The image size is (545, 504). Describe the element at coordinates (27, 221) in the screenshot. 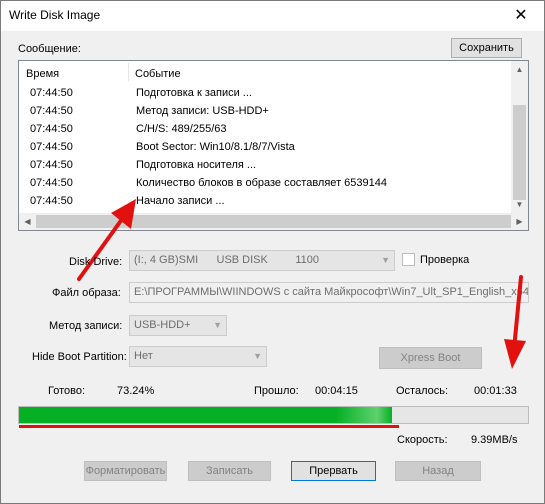

I see `scroll-left-icon: ◀` at that location.